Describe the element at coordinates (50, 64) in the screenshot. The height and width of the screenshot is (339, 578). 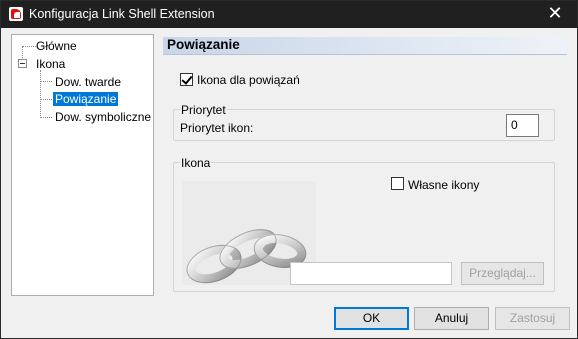
I see `tree-item-ikona: Ikona` at that location.